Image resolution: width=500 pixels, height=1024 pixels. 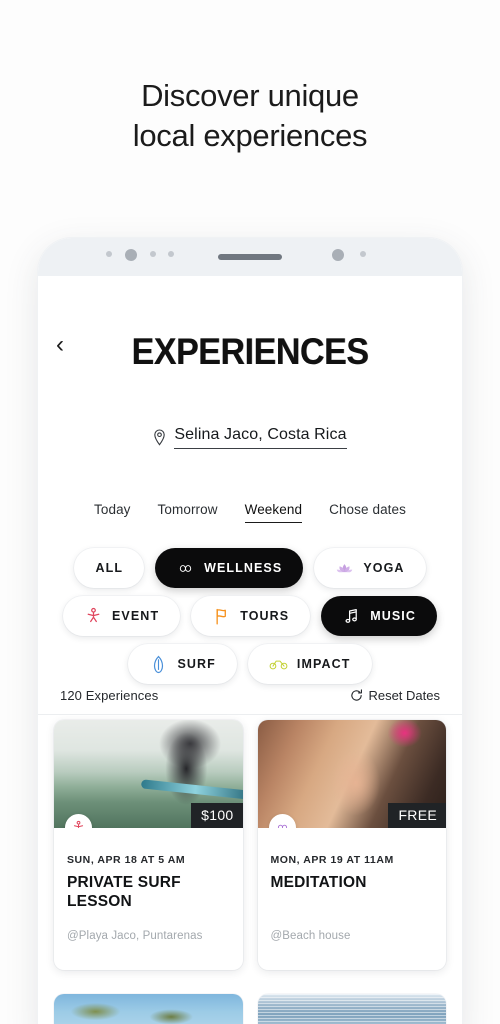 I want to click on bicycle-icon, so click(x=278, y=664).